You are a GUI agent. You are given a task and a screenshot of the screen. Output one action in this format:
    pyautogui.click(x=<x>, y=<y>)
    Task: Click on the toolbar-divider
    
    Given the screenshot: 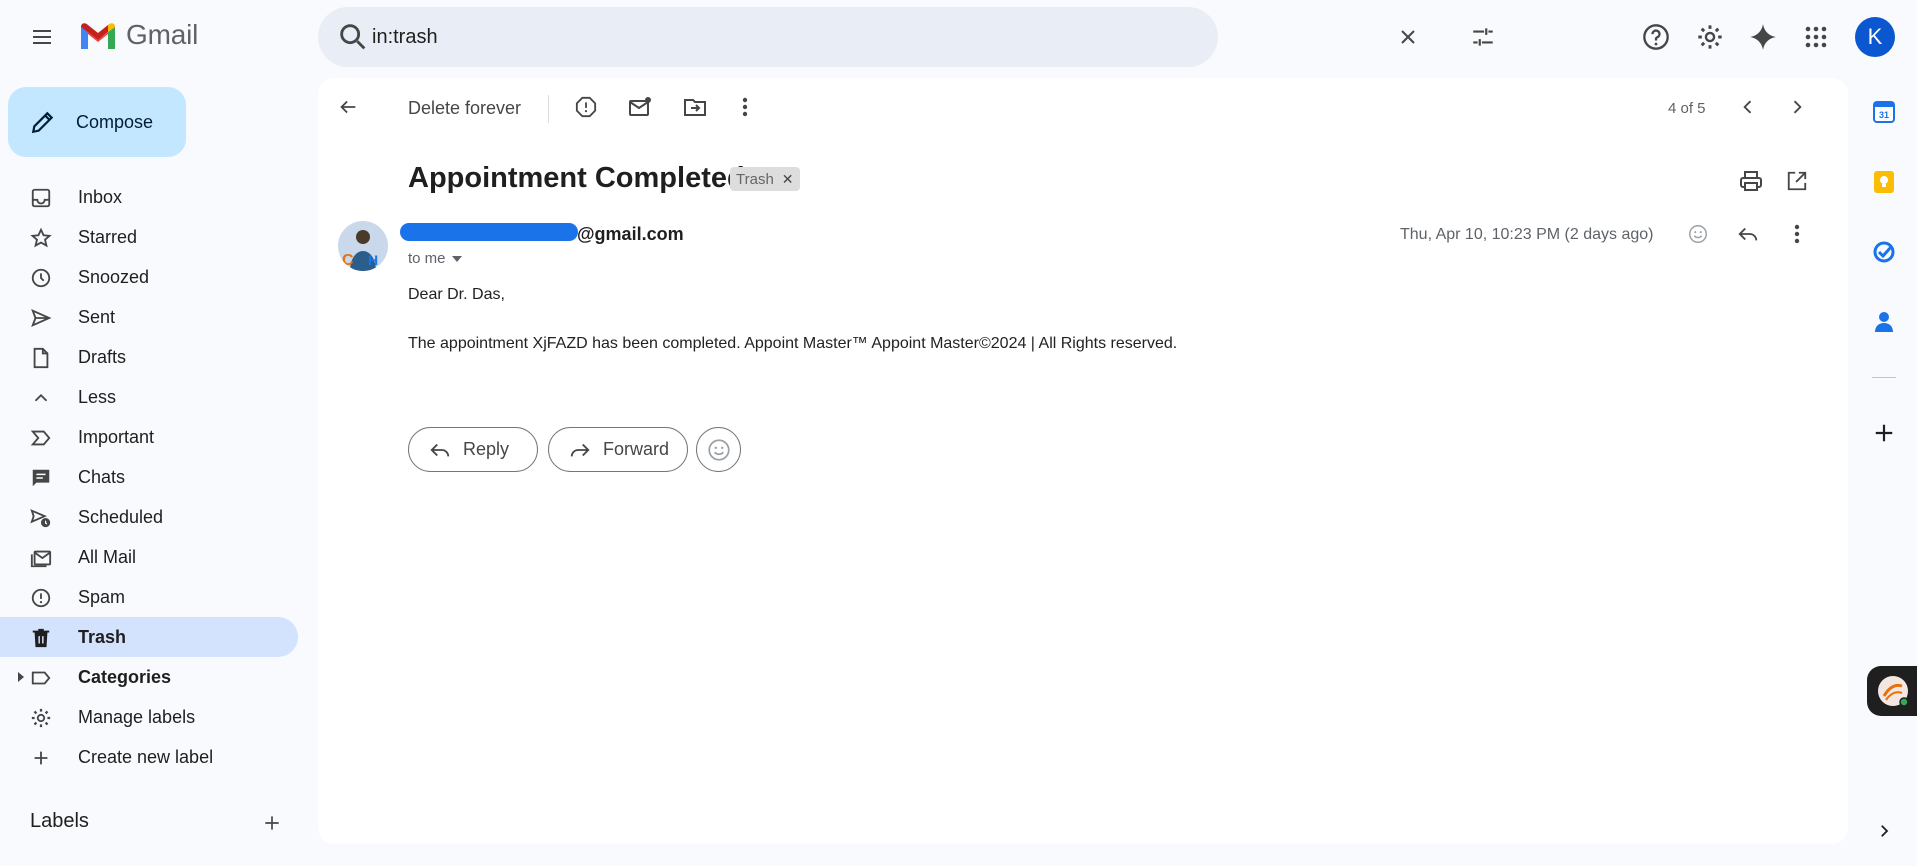 What is the action you would take?
    pyautogui.click(x=548, y=109)
    